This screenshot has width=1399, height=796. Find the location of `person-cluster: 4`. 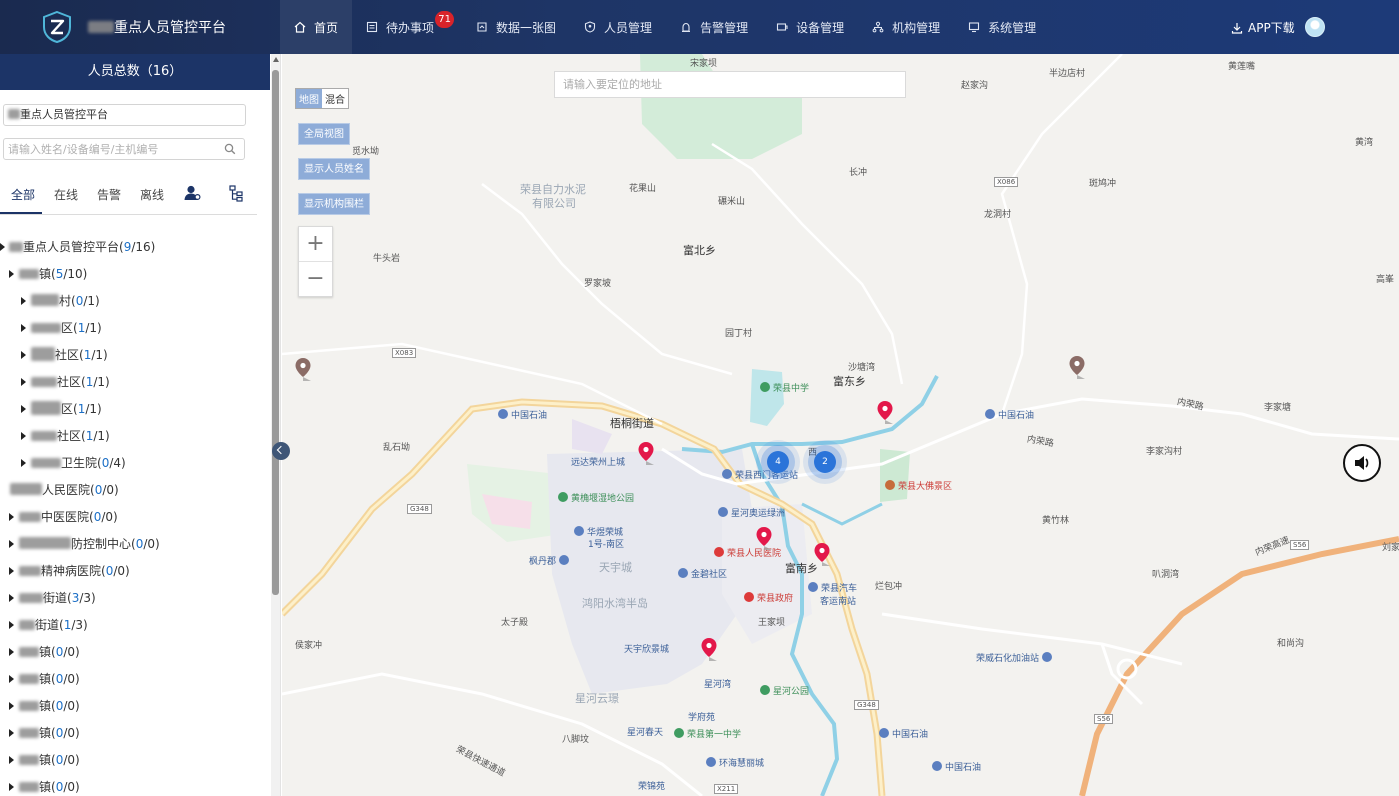

person-cluster: 4 is located at coordinates (778, 462).